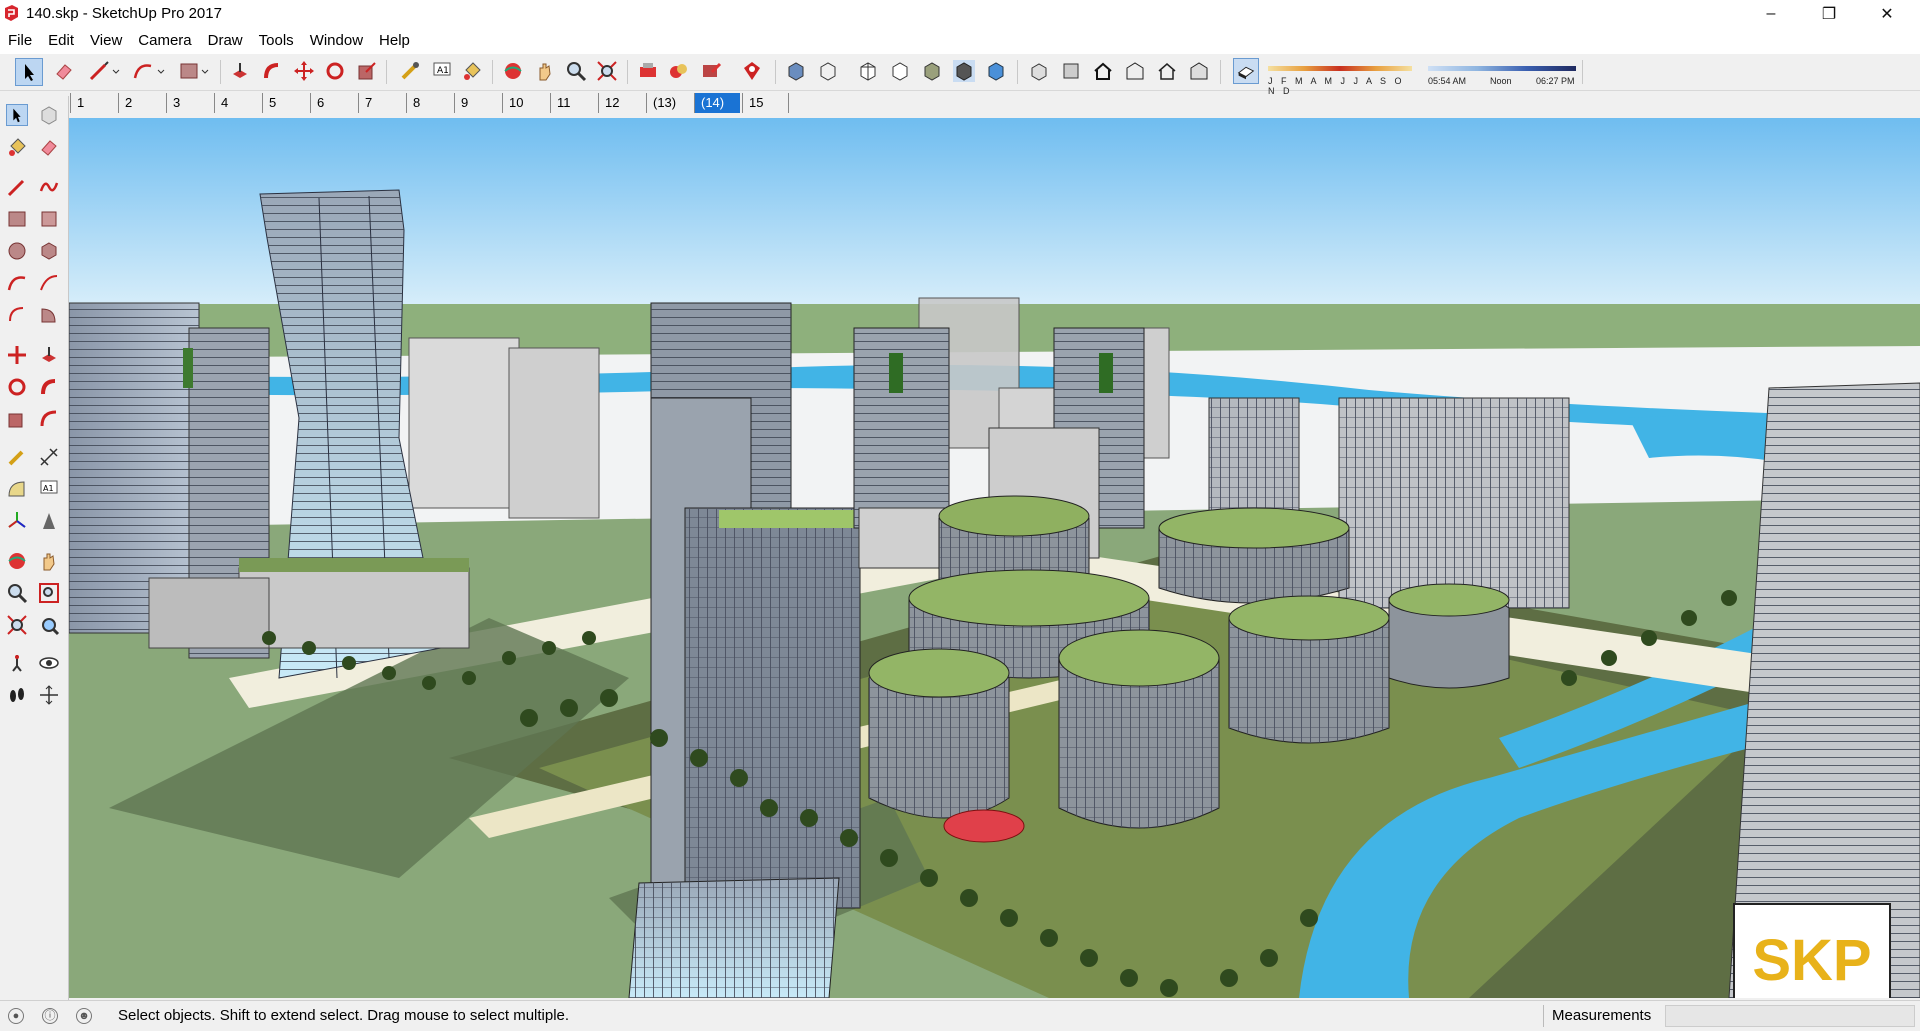  Describe the element at coordinates (49, 593) in the screenshot. I see `zoom-window-tool-icon` at that location.